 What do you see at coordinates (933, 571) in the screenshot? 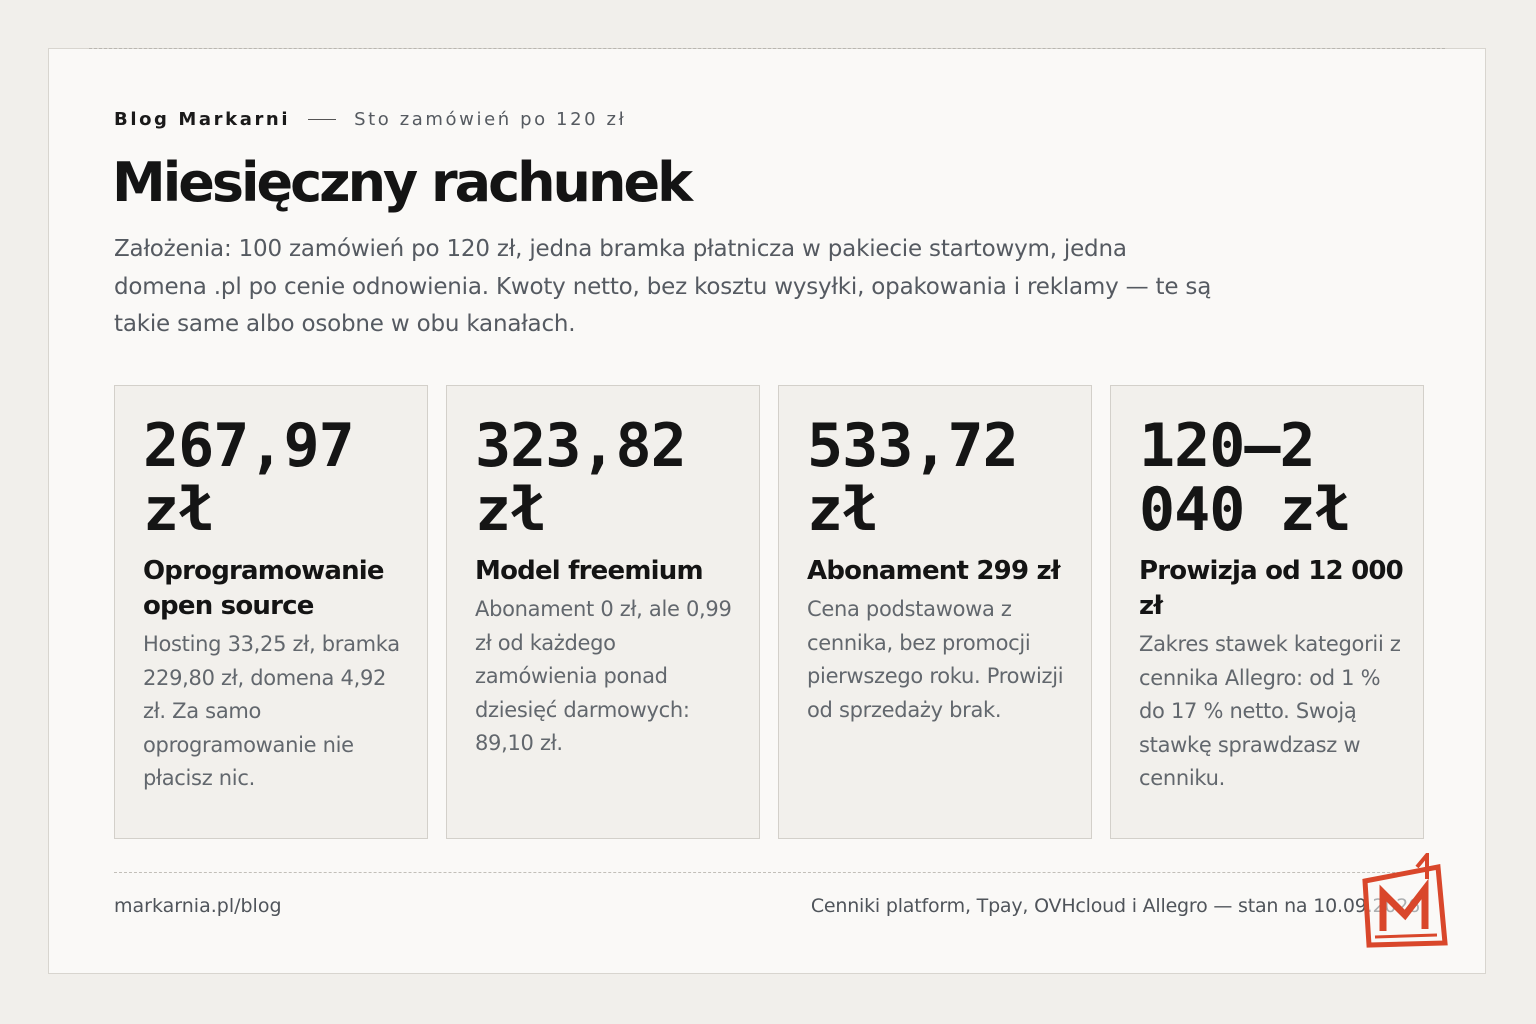
I see `cost-title: Abonament 299 zł` at bounding box center [933, 571].